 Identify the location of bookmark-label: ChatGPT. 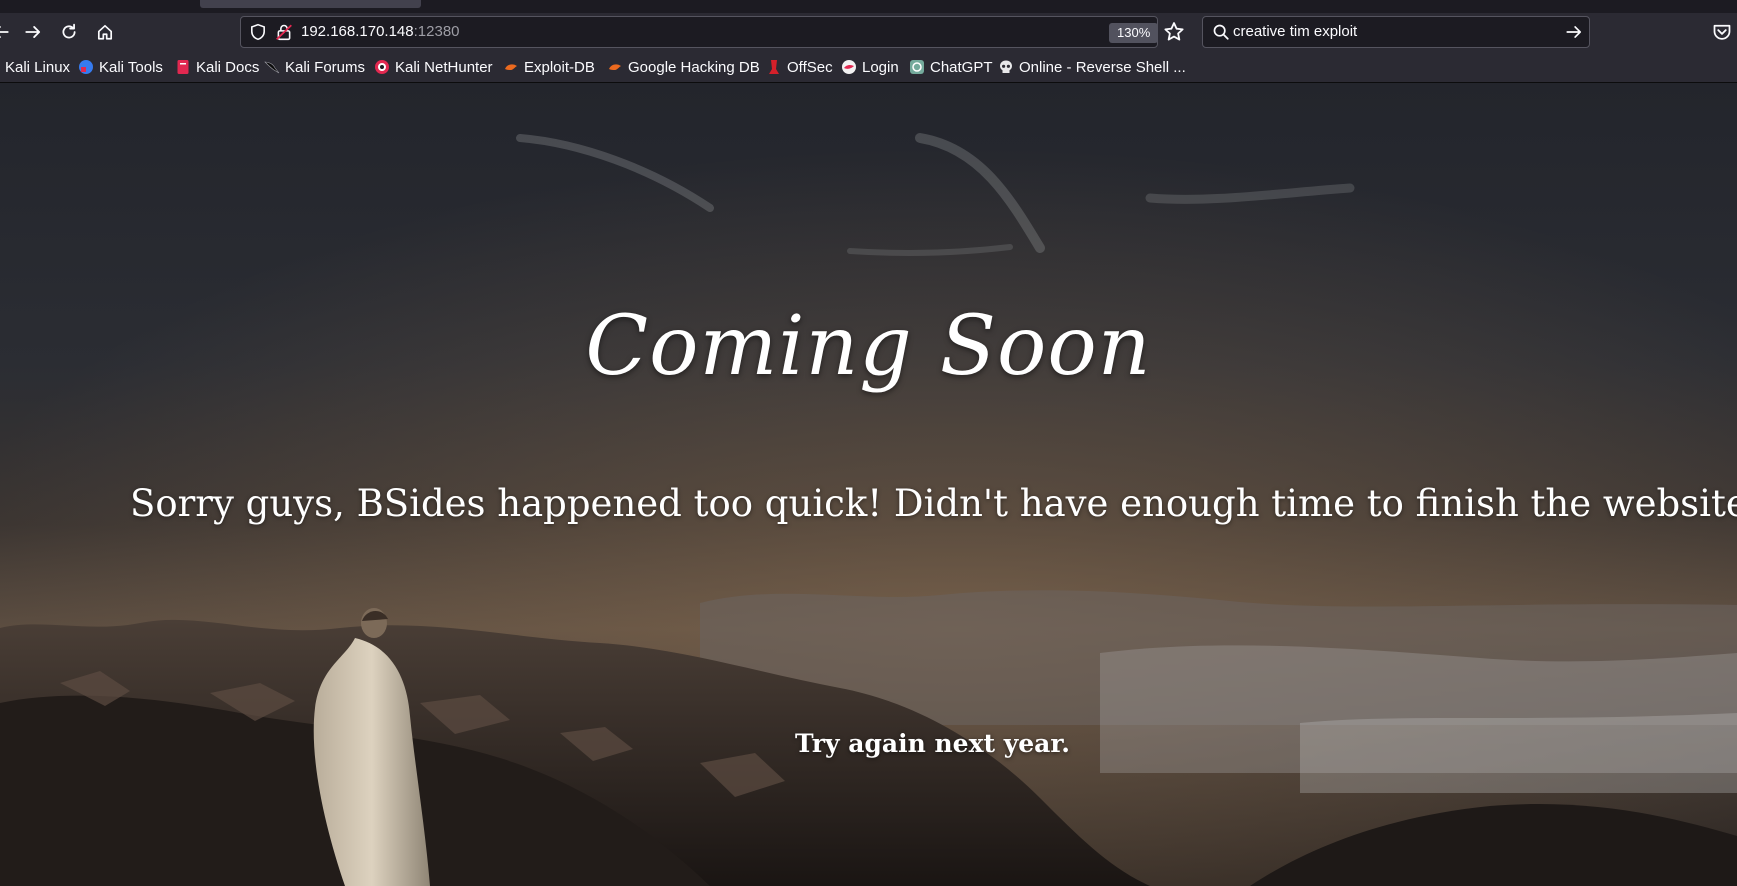
(961, 67).